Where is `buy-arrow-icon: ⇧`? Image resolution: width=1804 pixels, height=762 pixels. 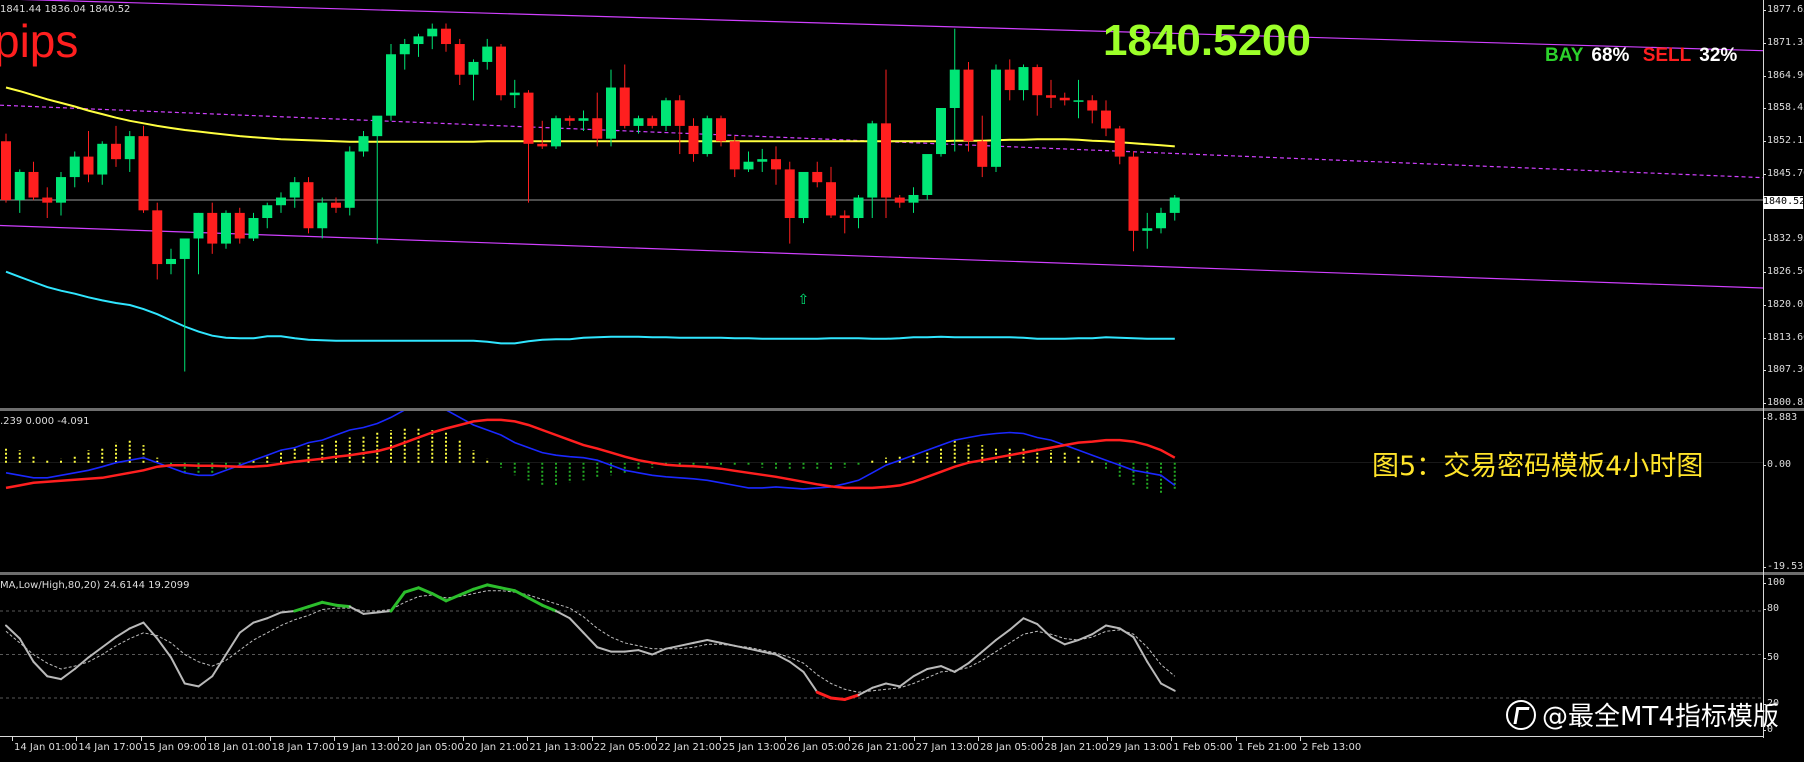
buy-arrow-icon: ⇧ is located at coordinates (804, 300).